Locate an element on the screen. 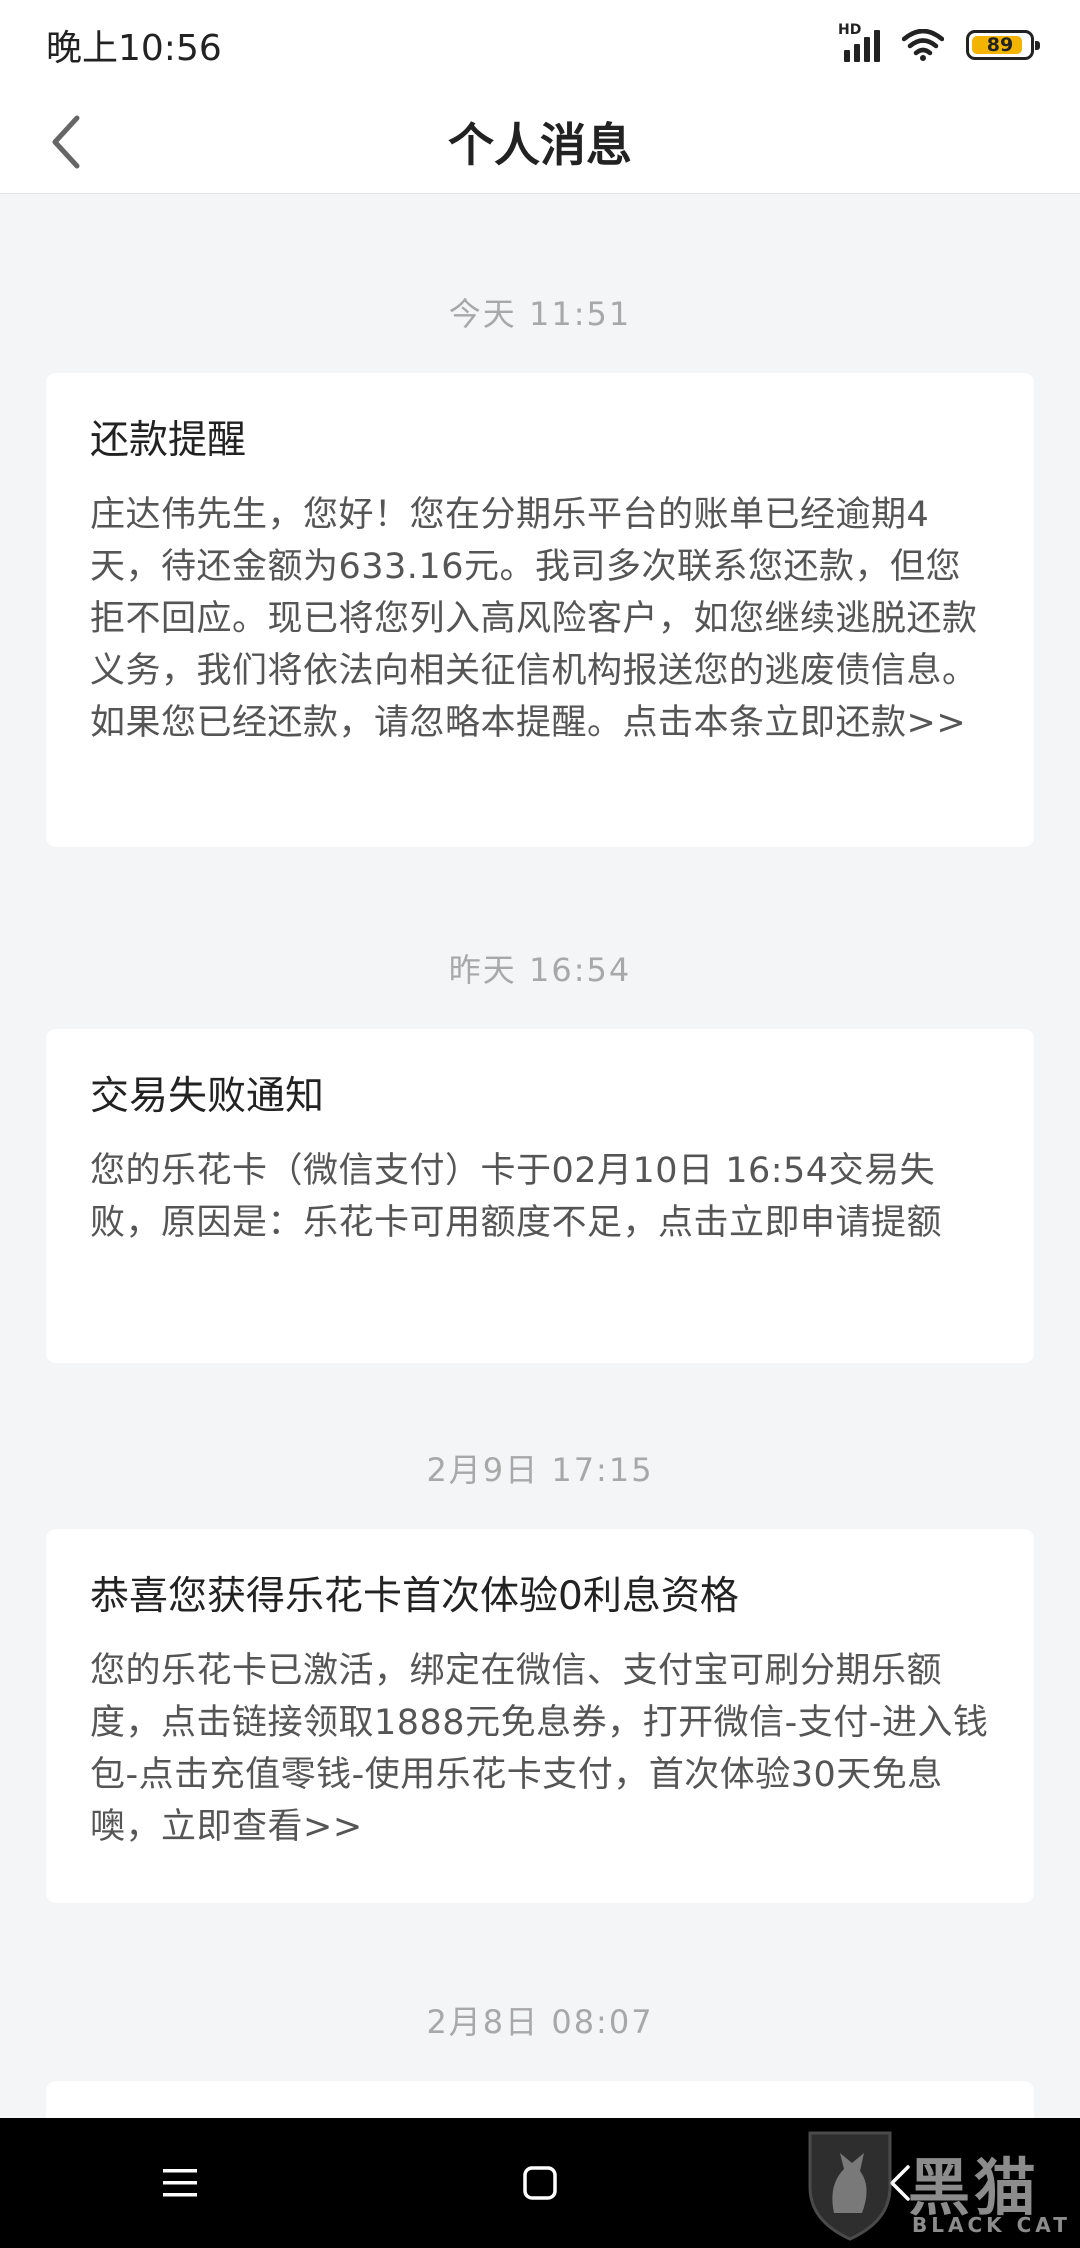 This screenshot has width=1080, height=2248. message-time: 2月9日 17:15 is located at coordinates (540, 1470).